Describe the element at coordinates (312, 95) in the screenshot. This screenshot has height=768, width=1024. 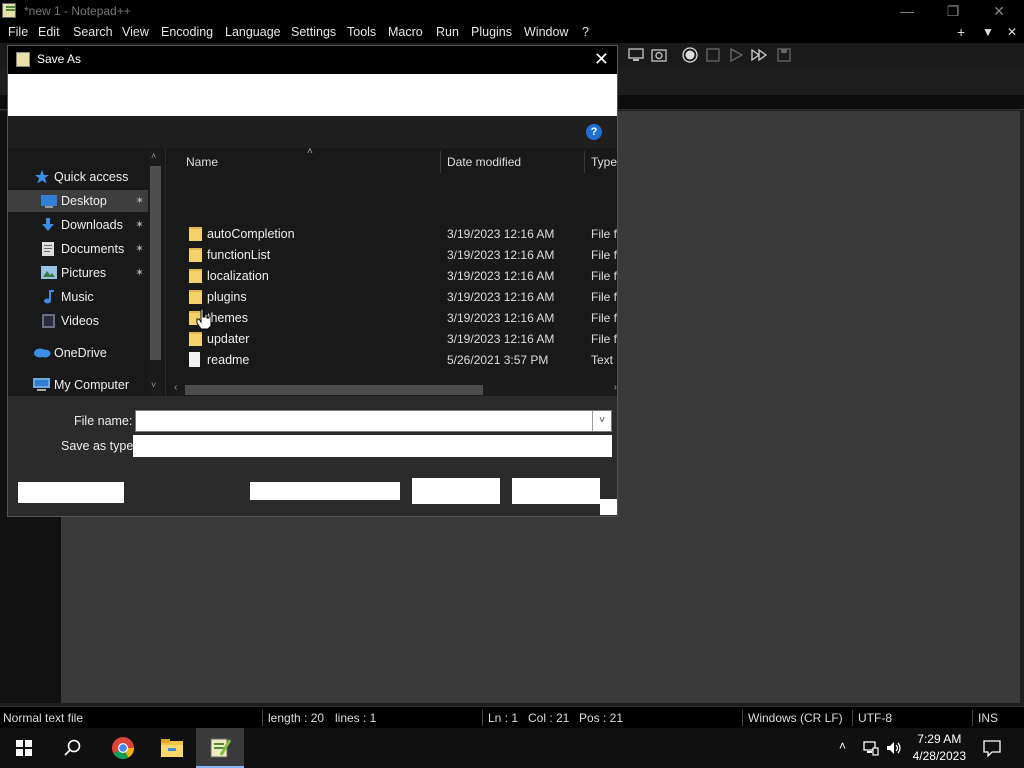
I see `address-bar` at that location.